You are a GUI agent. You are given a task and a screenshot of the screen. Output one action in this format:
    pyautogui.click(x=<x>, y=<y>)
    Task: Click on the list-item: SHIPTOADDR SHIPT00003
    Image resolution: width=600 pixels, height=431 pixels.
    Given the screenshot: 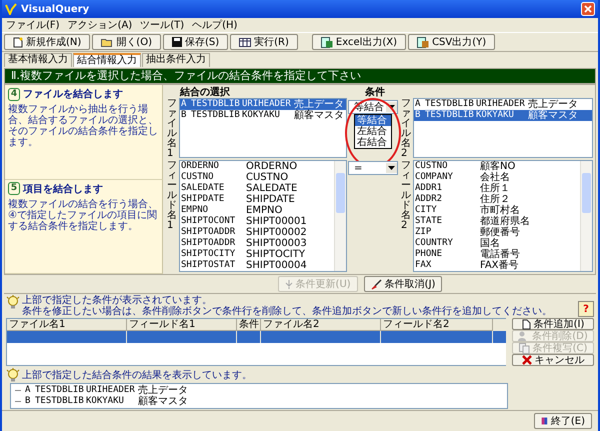 What is the action you would take?
    pyautogui.click(x=257, y=243)
    